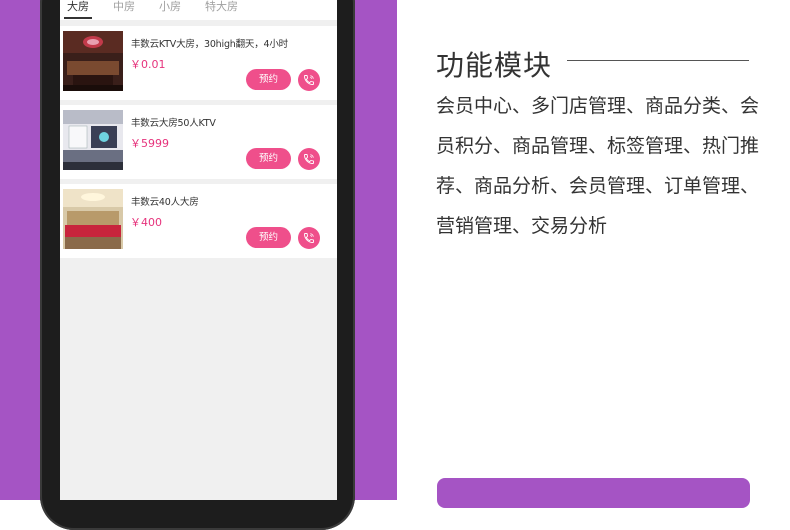  Describe the element at coordinates (494, 65) in the screenshot. I see `section-title: 功能模块` at that location.